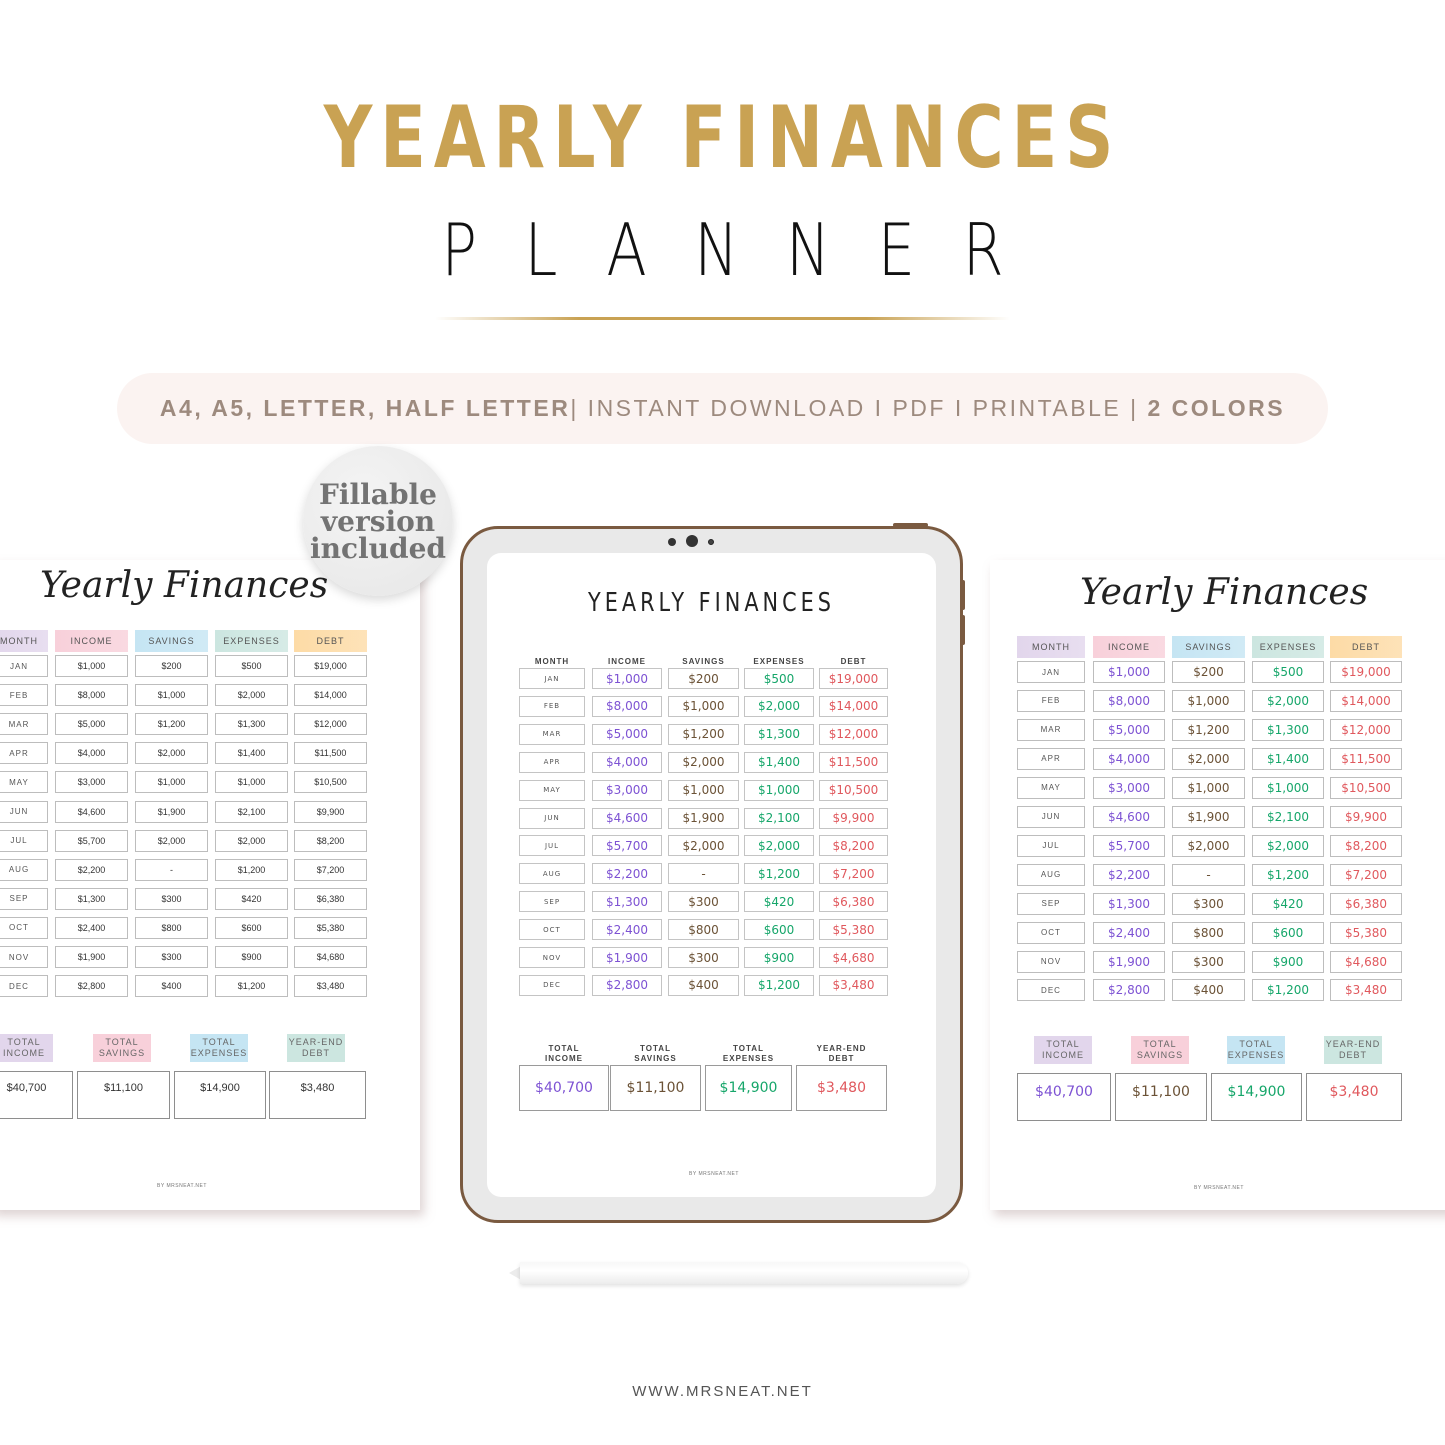 The height and width of the screenshot is (1445, 1445). I want to click on tablet-savings-field: $1,200, so click(703, 734).